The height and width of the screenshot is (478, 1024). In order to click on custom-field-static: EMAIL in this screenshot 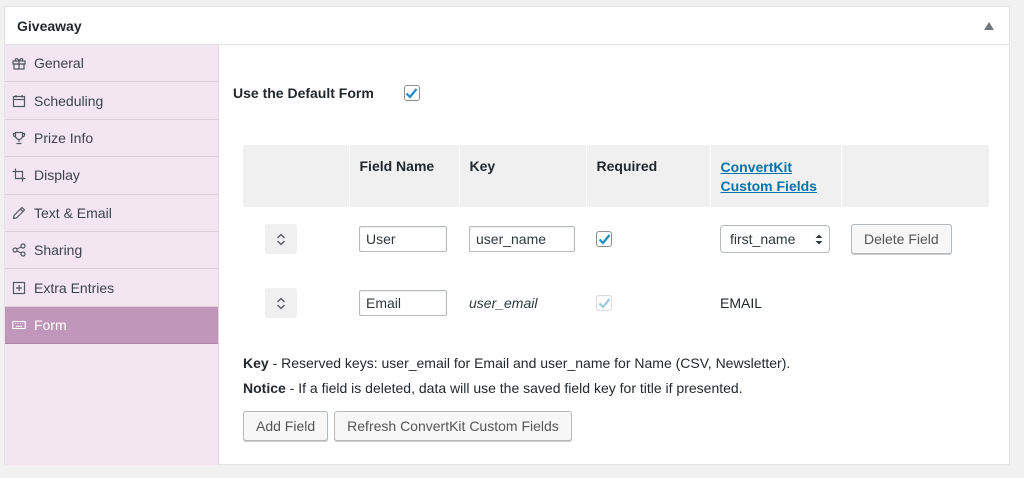, I will do `click(741, 303)`.